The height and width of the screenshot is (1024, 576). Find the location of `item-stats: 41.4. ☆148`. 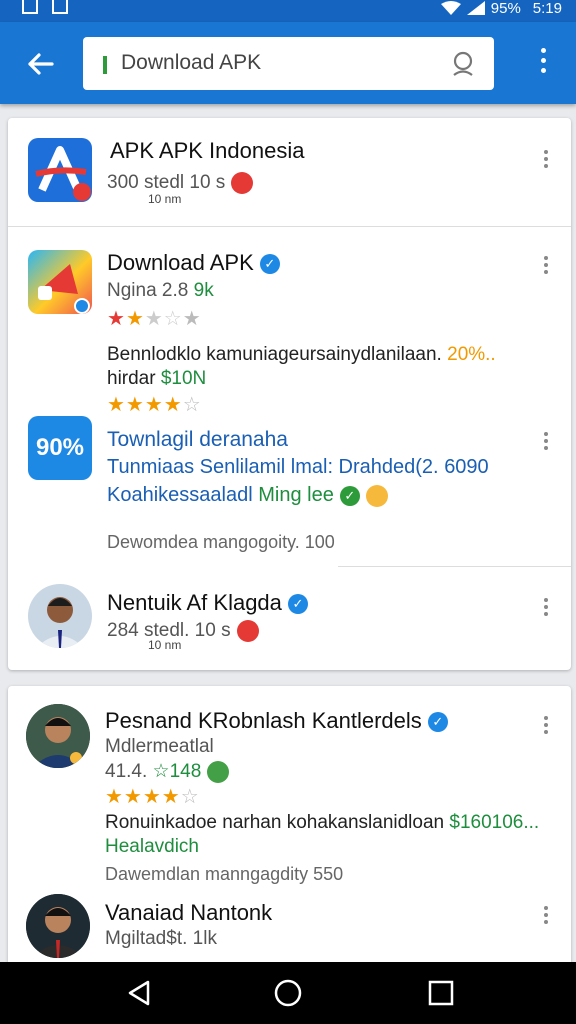

item-stats: 41.4. ☆148 is located at coordinates (167, 771).